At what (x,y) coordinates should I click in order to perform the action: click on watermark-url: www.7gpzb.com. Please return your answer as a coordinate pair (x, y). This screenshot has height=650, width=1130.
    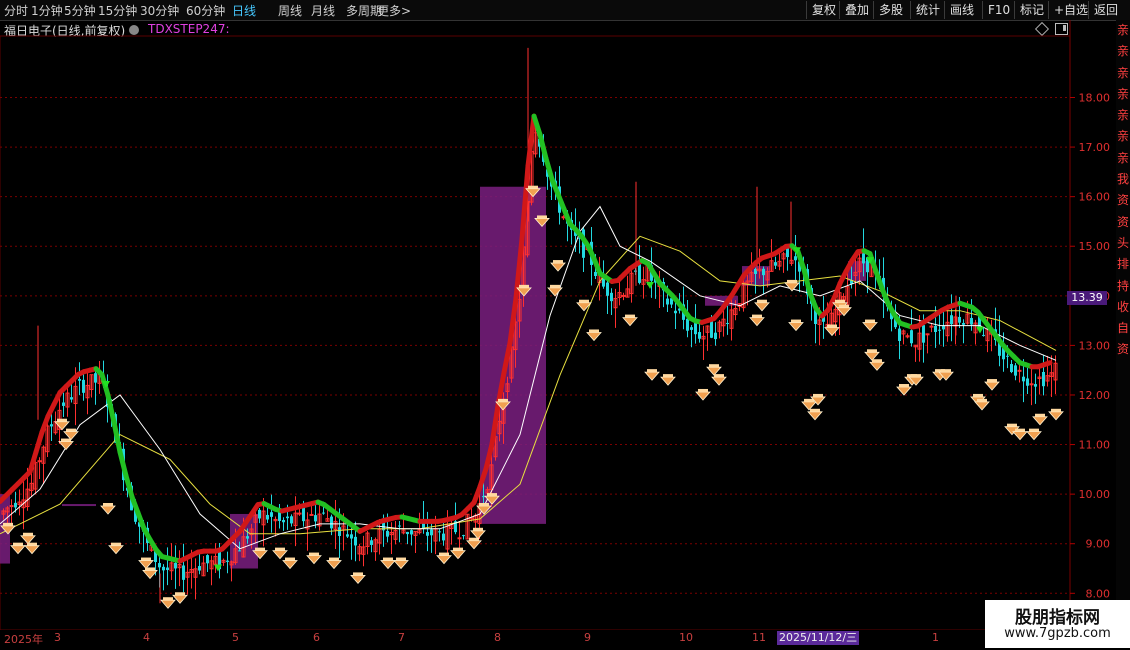
    Looking at the image, I should click on (1057, 633).